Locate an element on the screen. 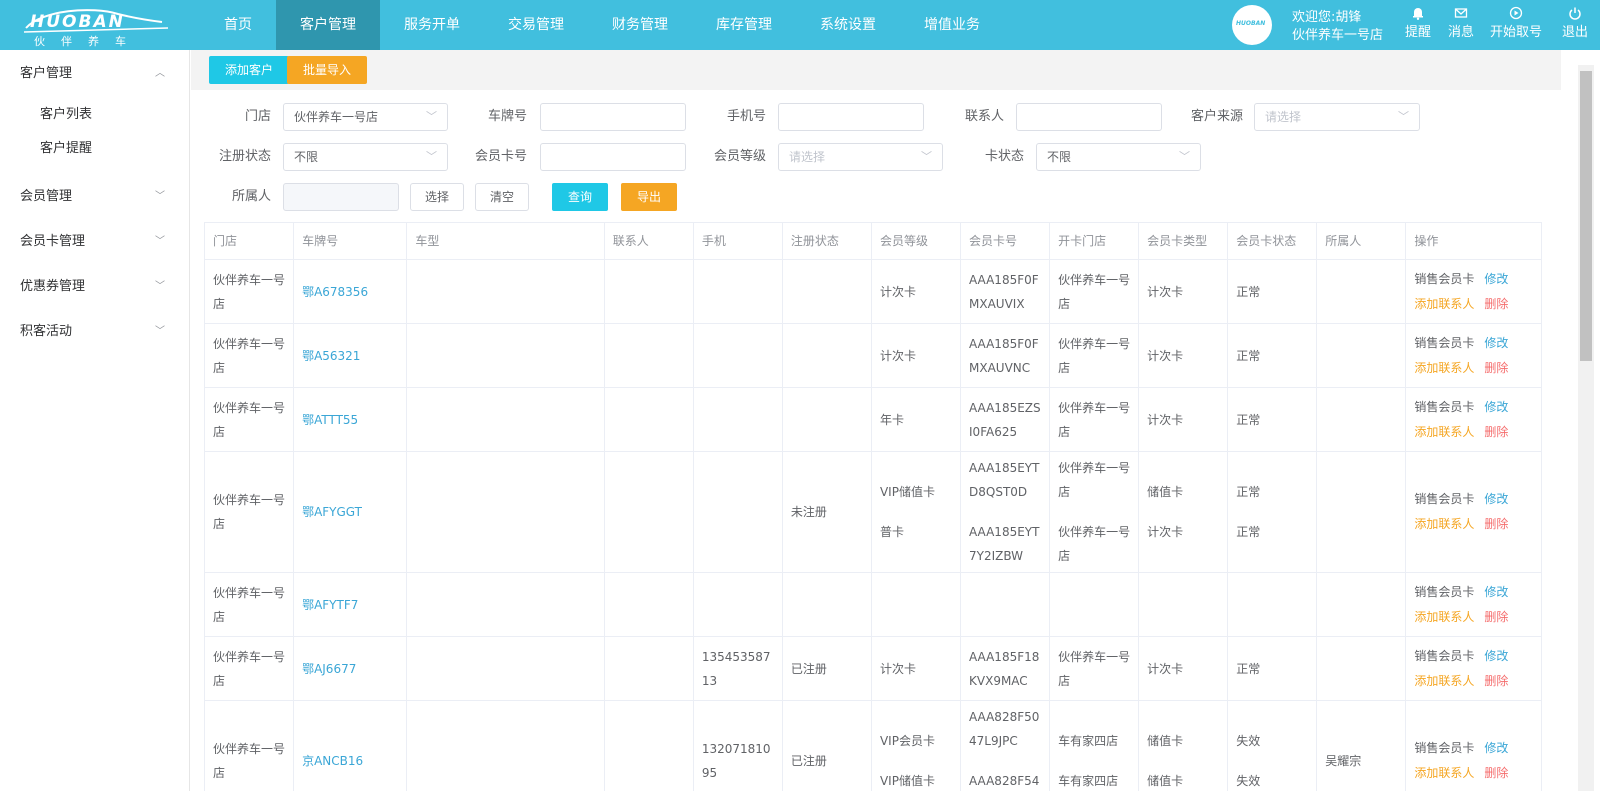 This screenshot has height=791, width=1600. cell-operation: 销售会员卡 修改 添加联系人 删除 is located at coordinates (1473, 419).